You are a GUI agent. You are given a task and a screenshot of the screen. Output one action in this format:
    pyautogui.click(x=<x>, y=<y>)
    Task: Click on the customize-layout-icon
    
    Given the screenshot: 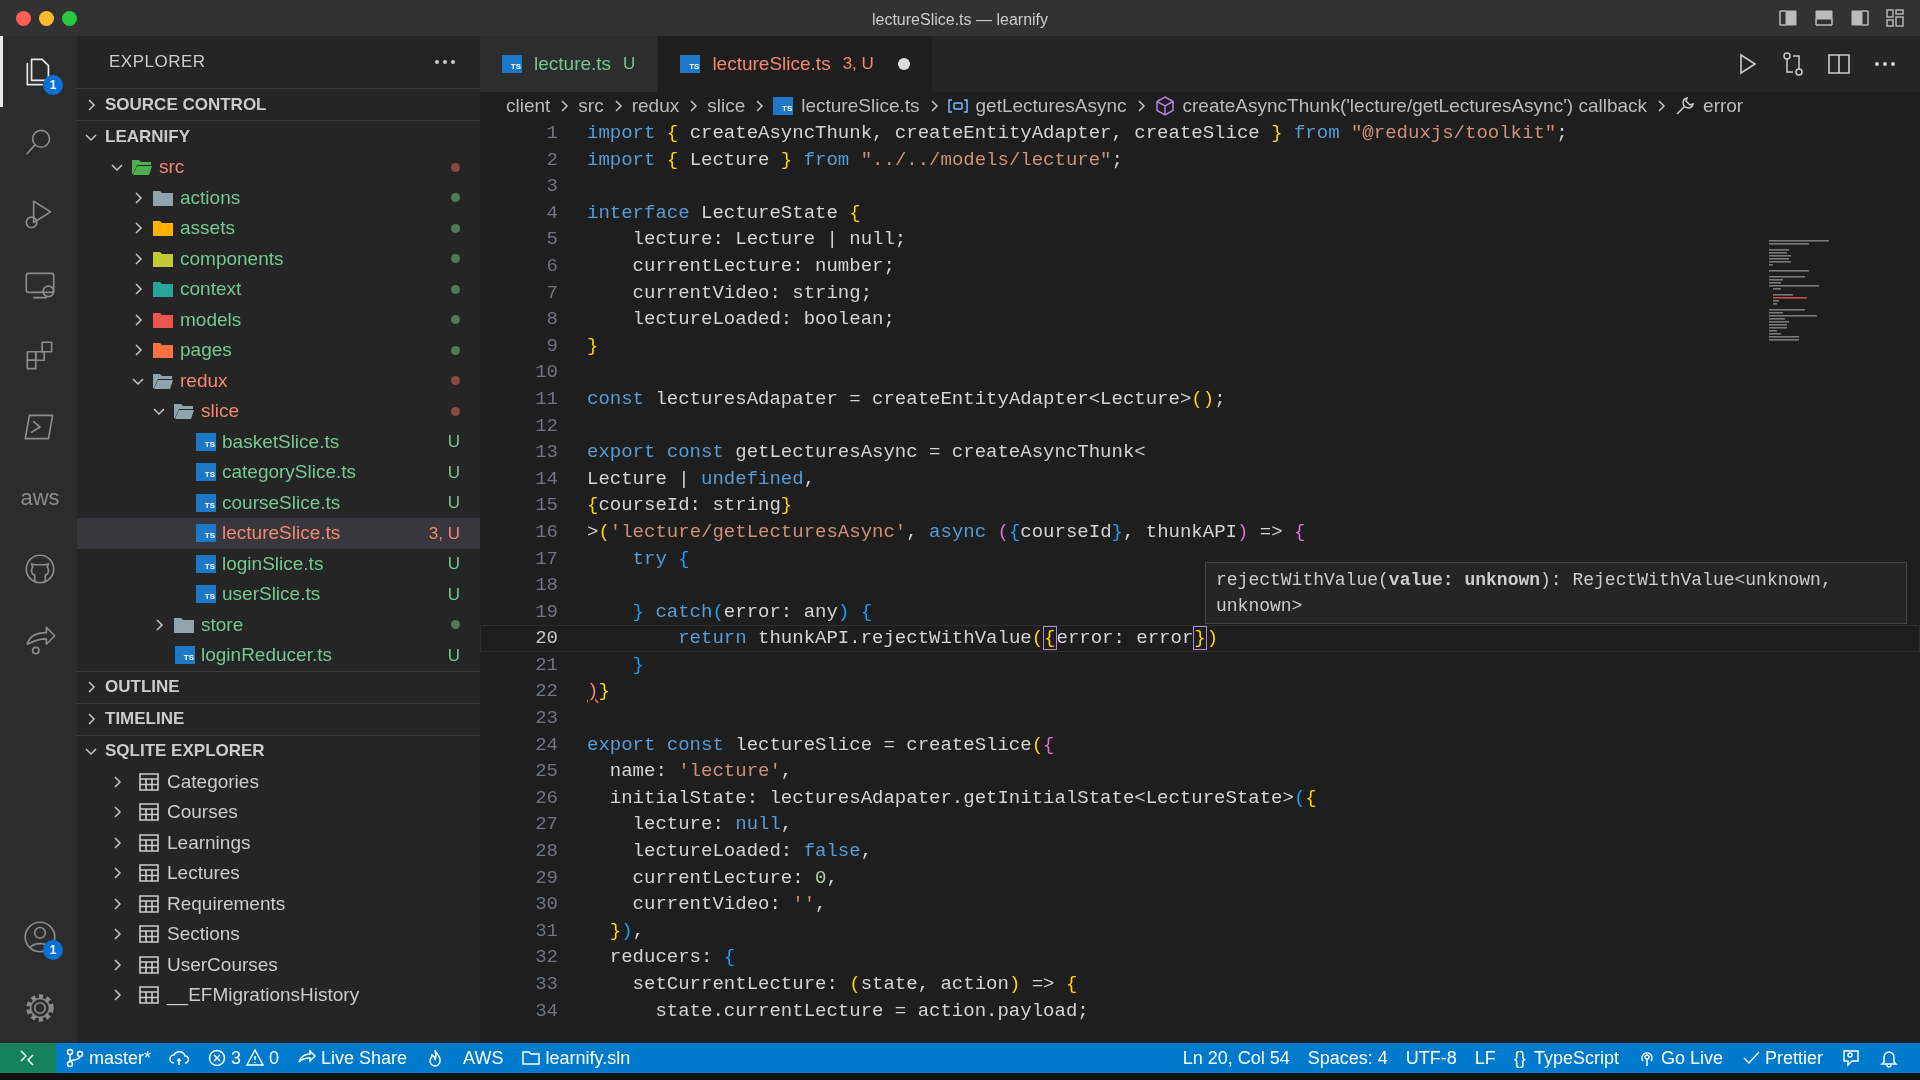 What is the action you would take?
    pyautogui.click(x=1895, y=18)
    